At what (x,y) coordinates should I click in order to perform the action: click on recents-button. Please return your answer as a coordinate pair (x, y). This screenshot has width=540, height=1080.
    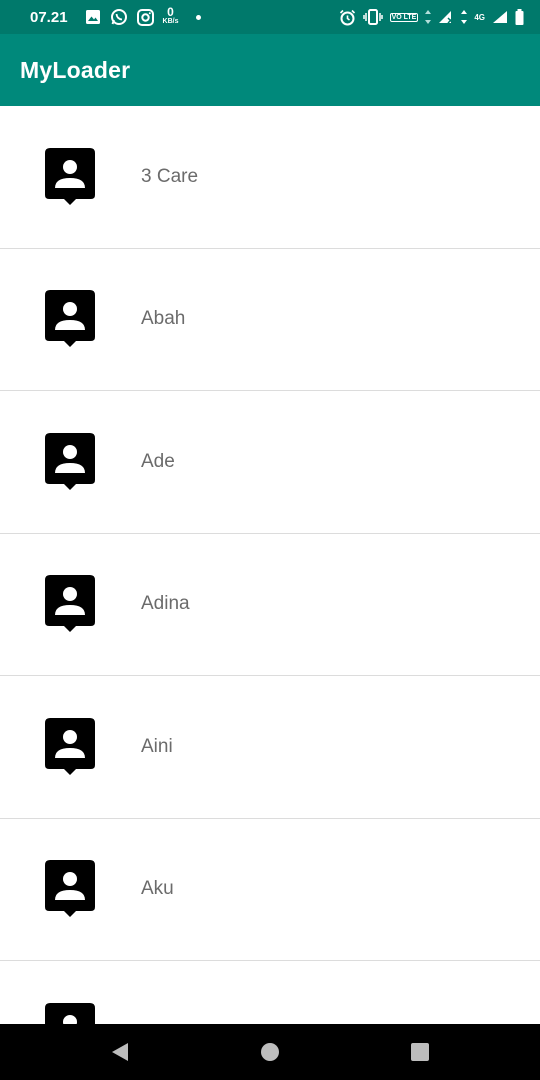
    Looking at the image, I should click on (420, 1052).